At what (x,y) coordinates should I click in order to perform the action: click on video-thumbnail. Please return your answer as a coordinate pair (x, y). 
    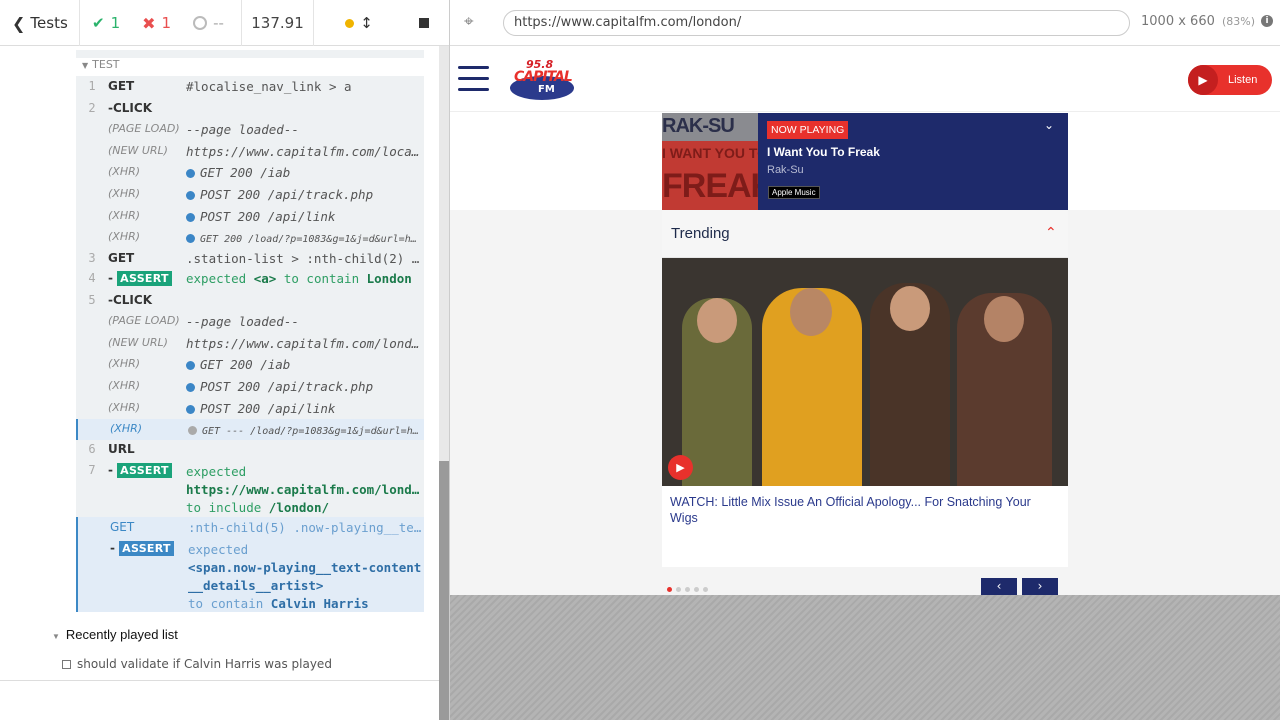
    Looking at the image, I should click on (865, 372).